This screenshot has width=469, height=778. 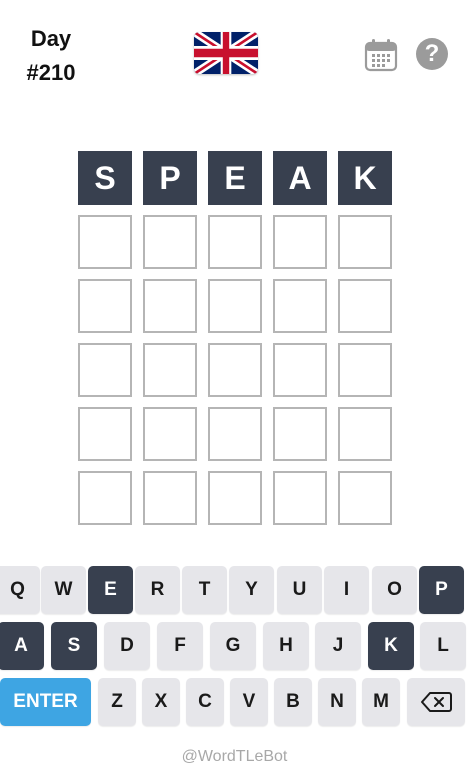 What do you see at coordinates (300, 178) in the screenshot?
I see `letter-tile: A` at bounding box center [300, 178].